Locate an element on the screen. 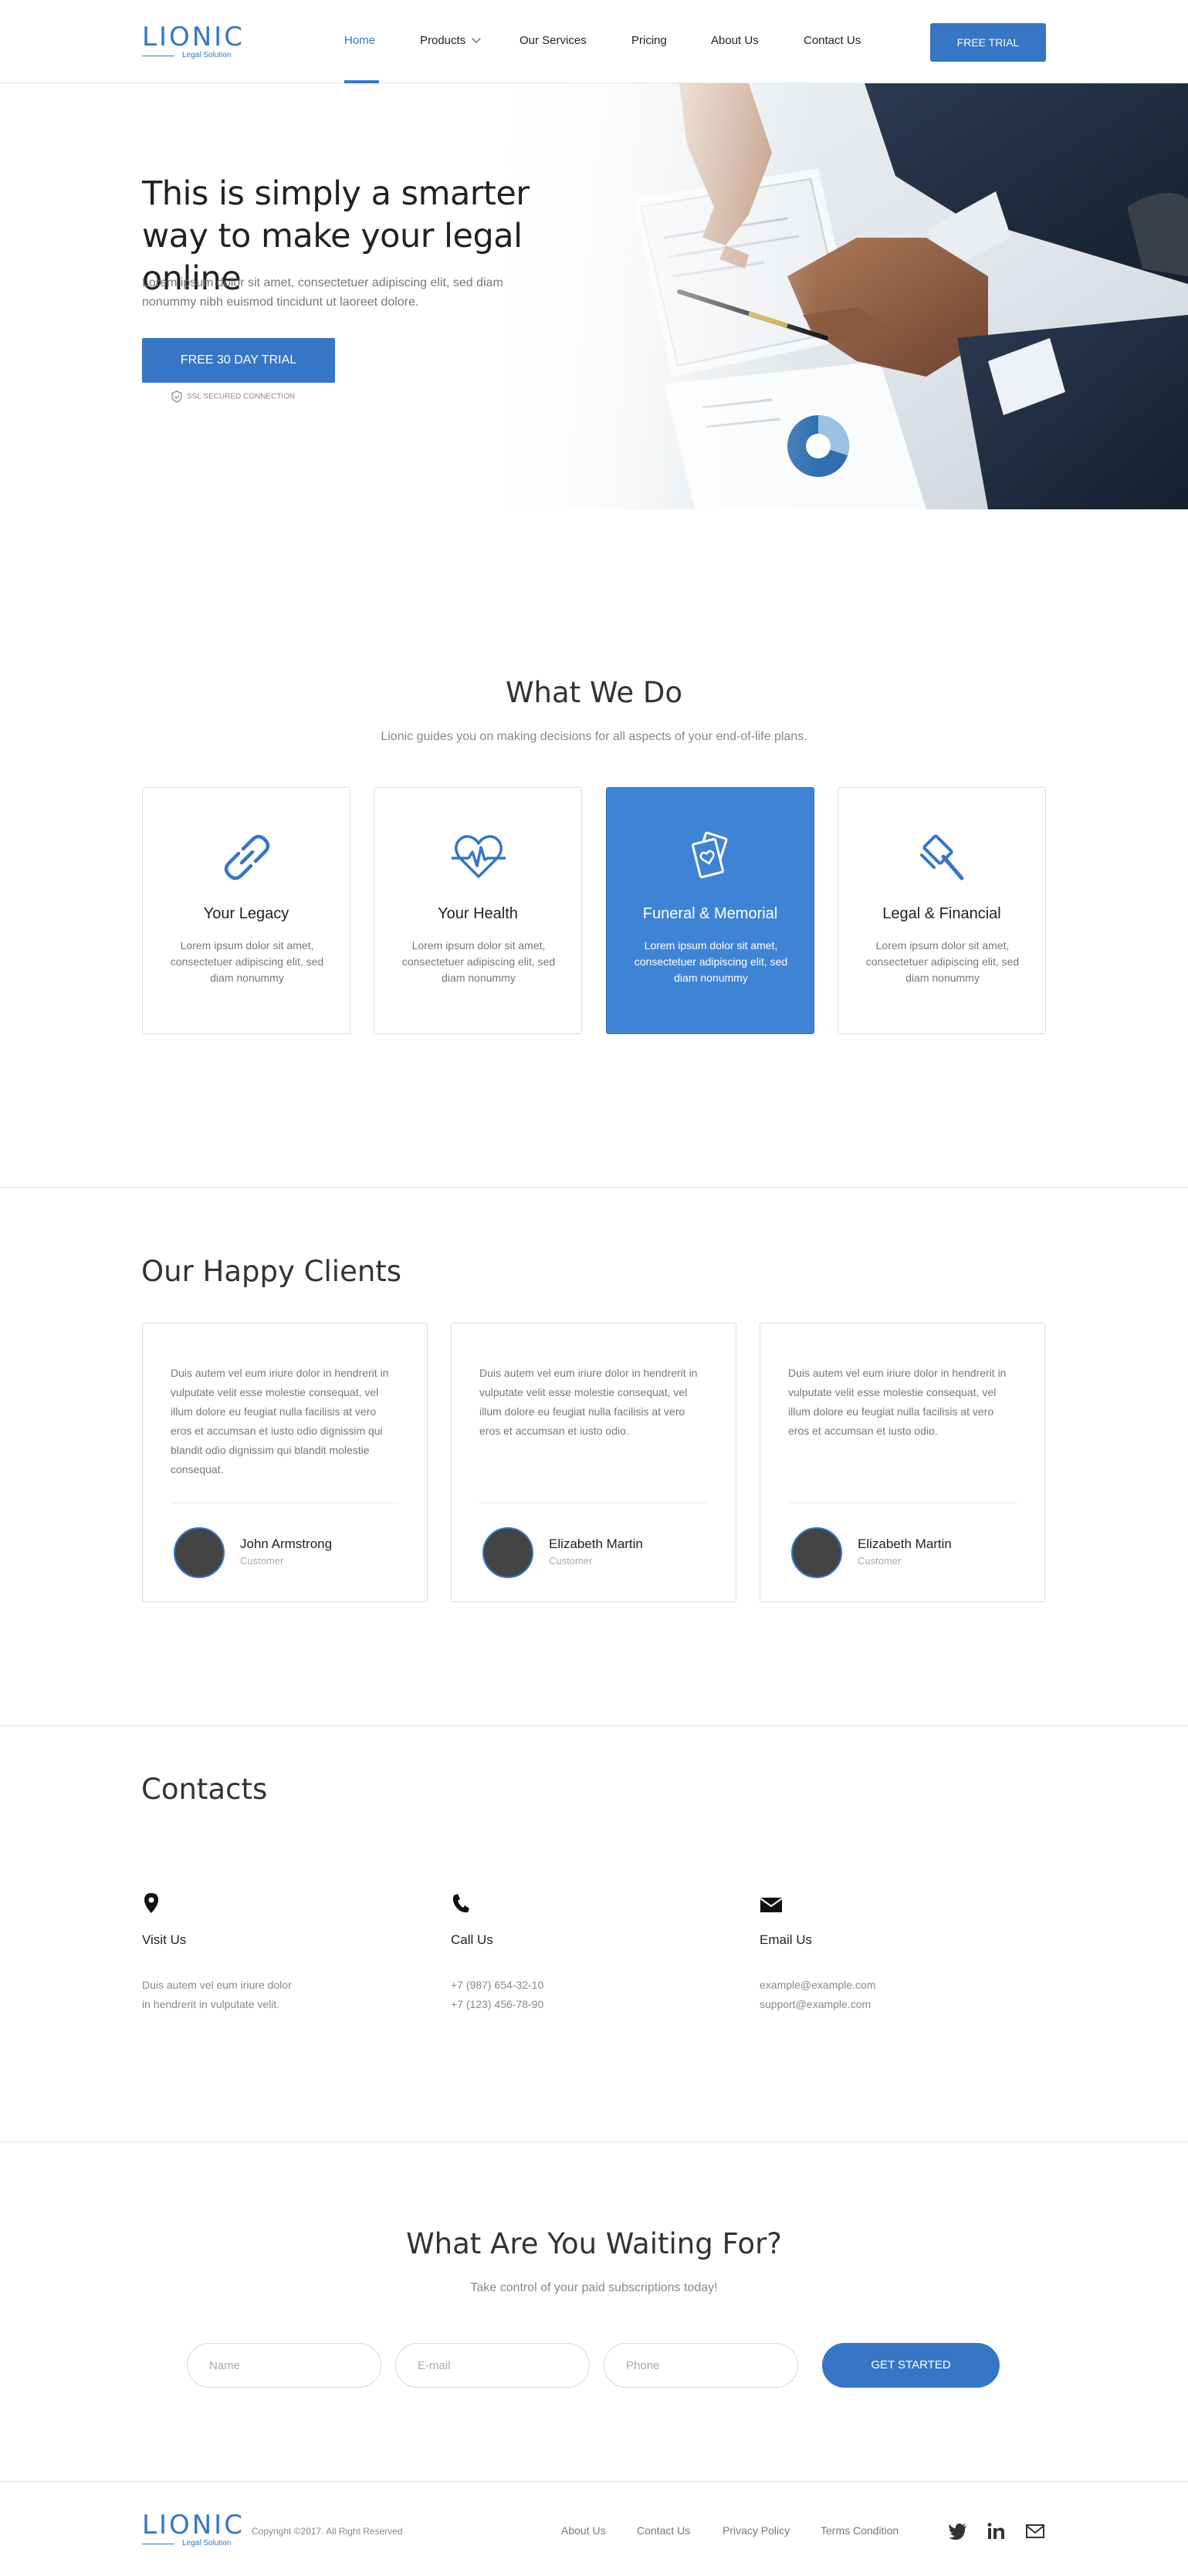 Image resolution: width=1188 pixels, height=2576 pixels. name-field is located at coordinates (284, 2365).